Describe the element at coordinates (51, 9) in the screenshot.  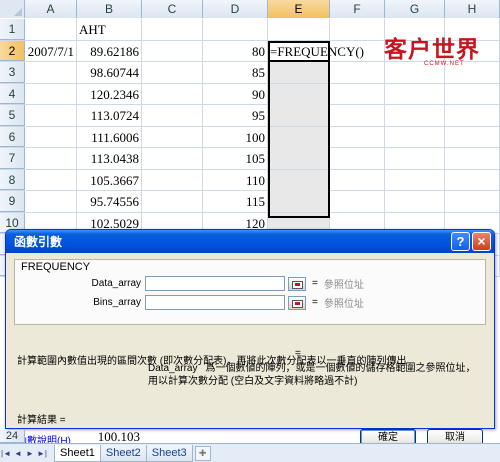
I see `column-header-a: A` at that location.